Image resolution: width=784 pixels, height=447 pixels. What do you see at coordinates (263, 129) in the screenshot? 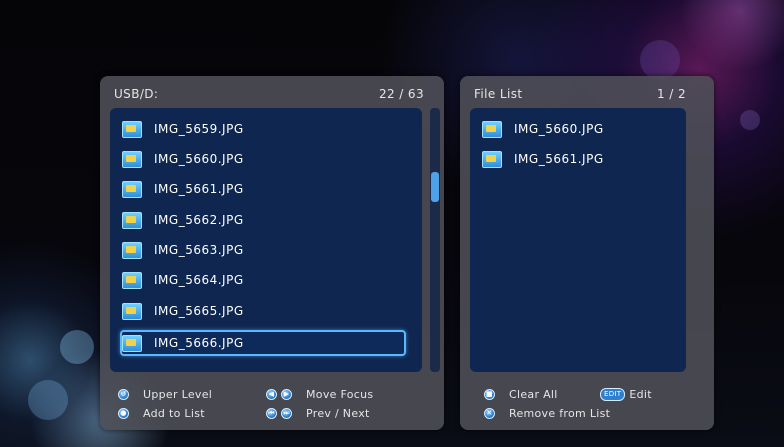
I see `file-list-item: IMG_5659.JPG` at bounding box center [263, 129].